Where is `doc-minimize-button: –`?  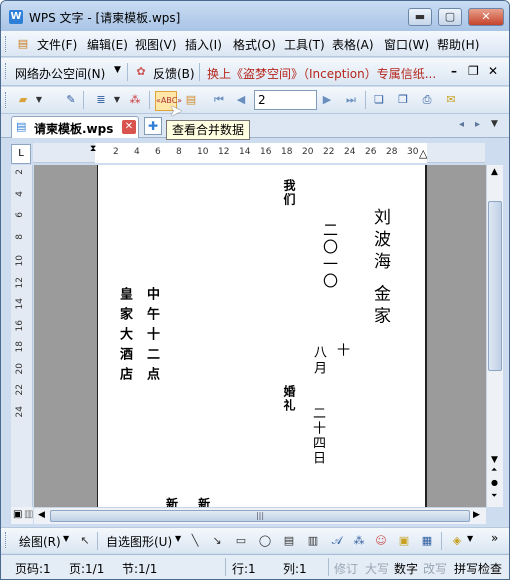
doc-minimize-button: – is located at coordinates (454, 71).